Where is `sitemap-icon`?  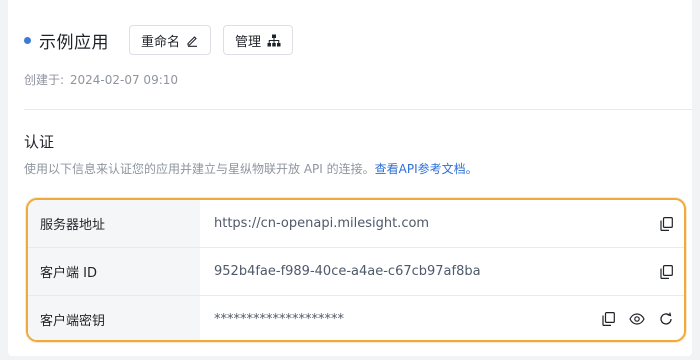
sitemap-icon is located at coordinates (274, 40).